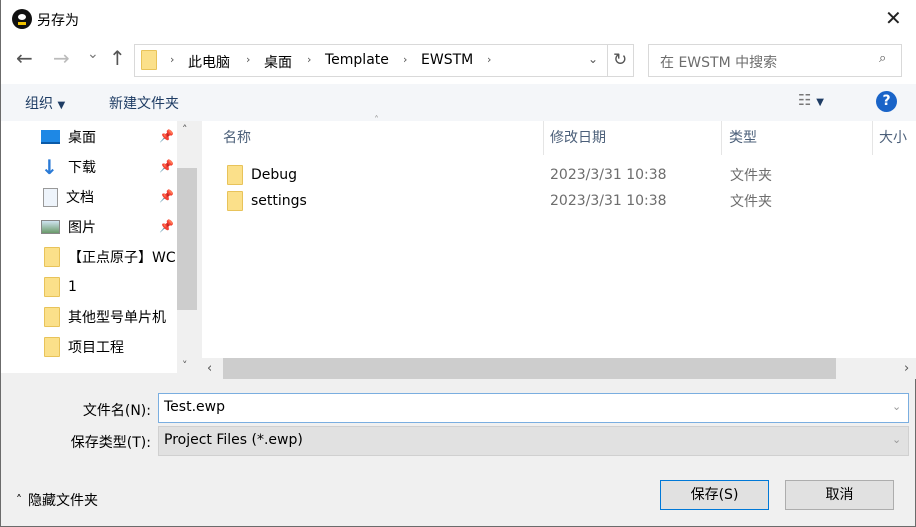 Image resolution: width=916 pixels, height=527 pixels. I want to click on filetype-select: Project Files (*.ewp) ⌄, so click(533, 441).